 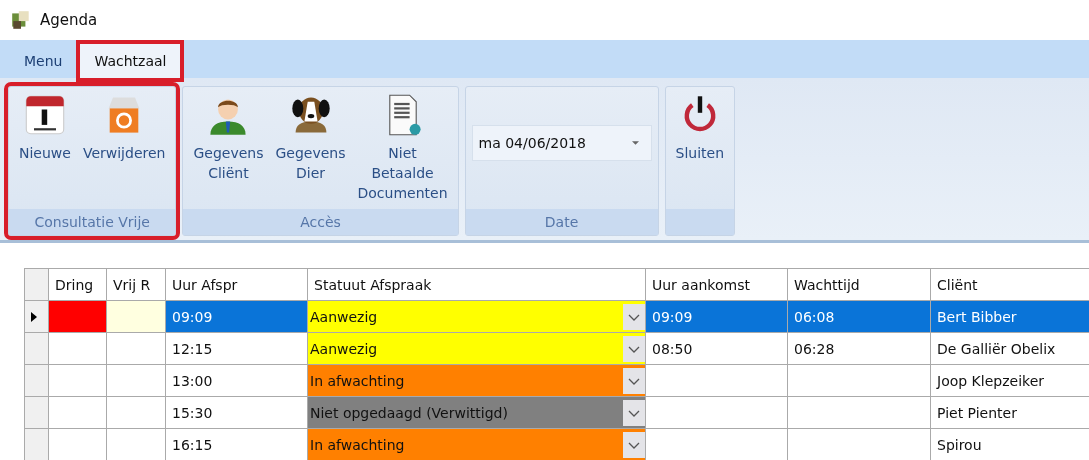 I want to click on column-header: Wachttijd, so click(x=859, y=284).